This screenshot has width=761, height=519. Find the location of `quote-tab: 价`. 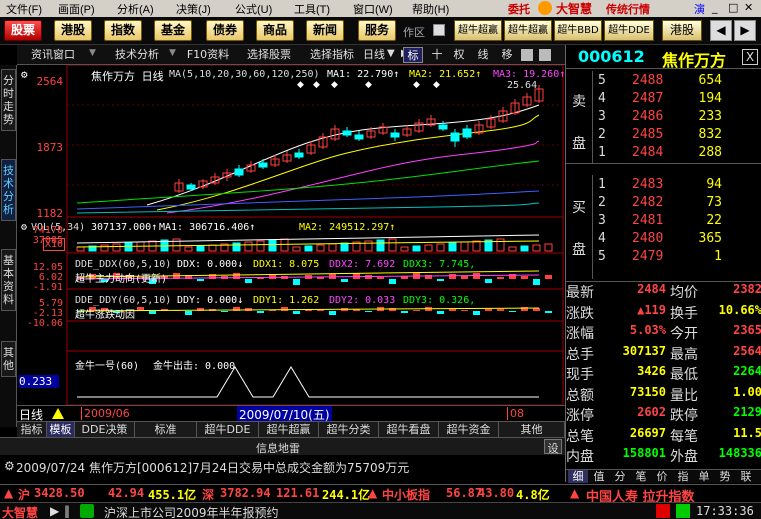

quote-tab: 价 is located at coordinates (662, 476).